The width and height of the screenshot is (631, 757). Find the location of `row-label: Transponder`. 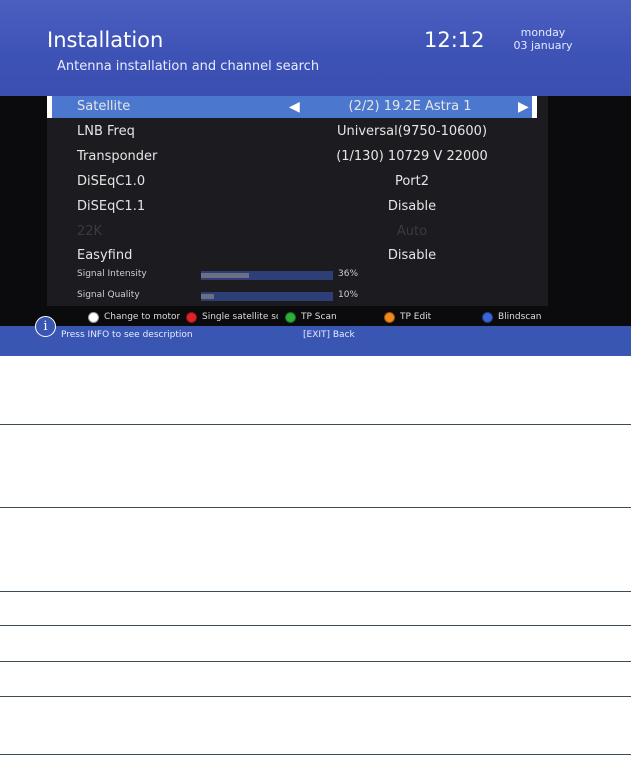

row-label: Transponder is located at coordinates (117, 156).